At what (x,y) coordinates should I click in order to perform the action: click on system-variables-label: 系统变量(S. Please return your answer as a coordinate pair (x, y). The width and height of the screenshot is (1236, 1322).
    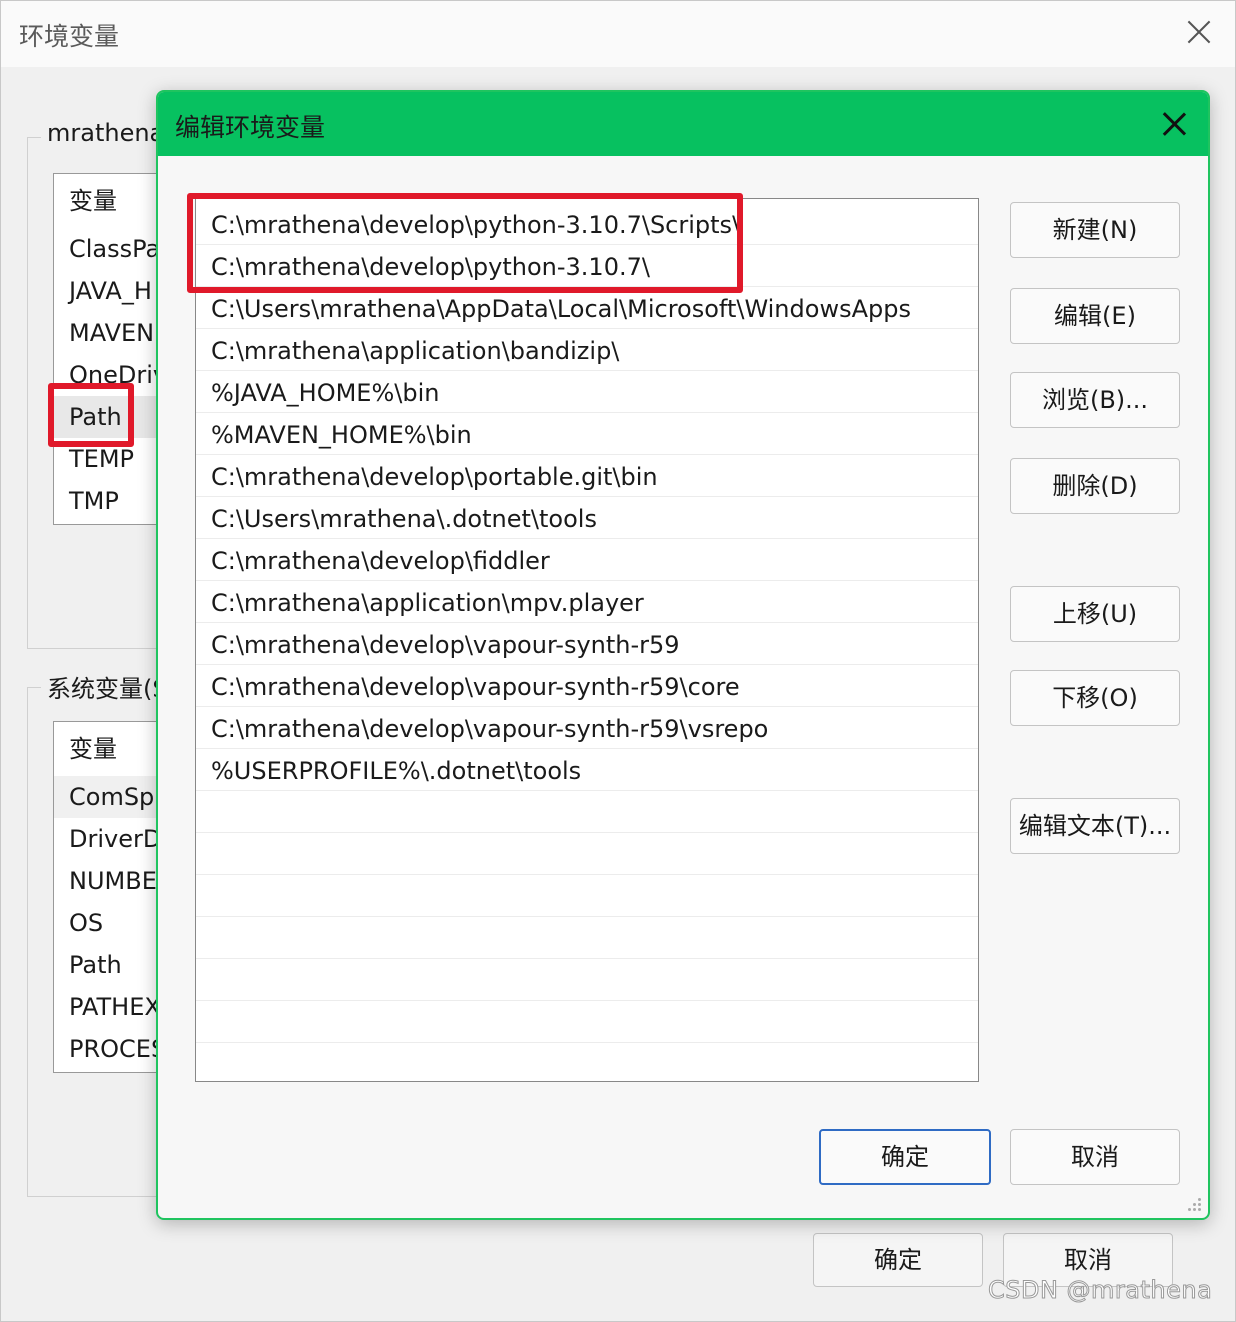
    Looking at the image, I should click on (107, 686).